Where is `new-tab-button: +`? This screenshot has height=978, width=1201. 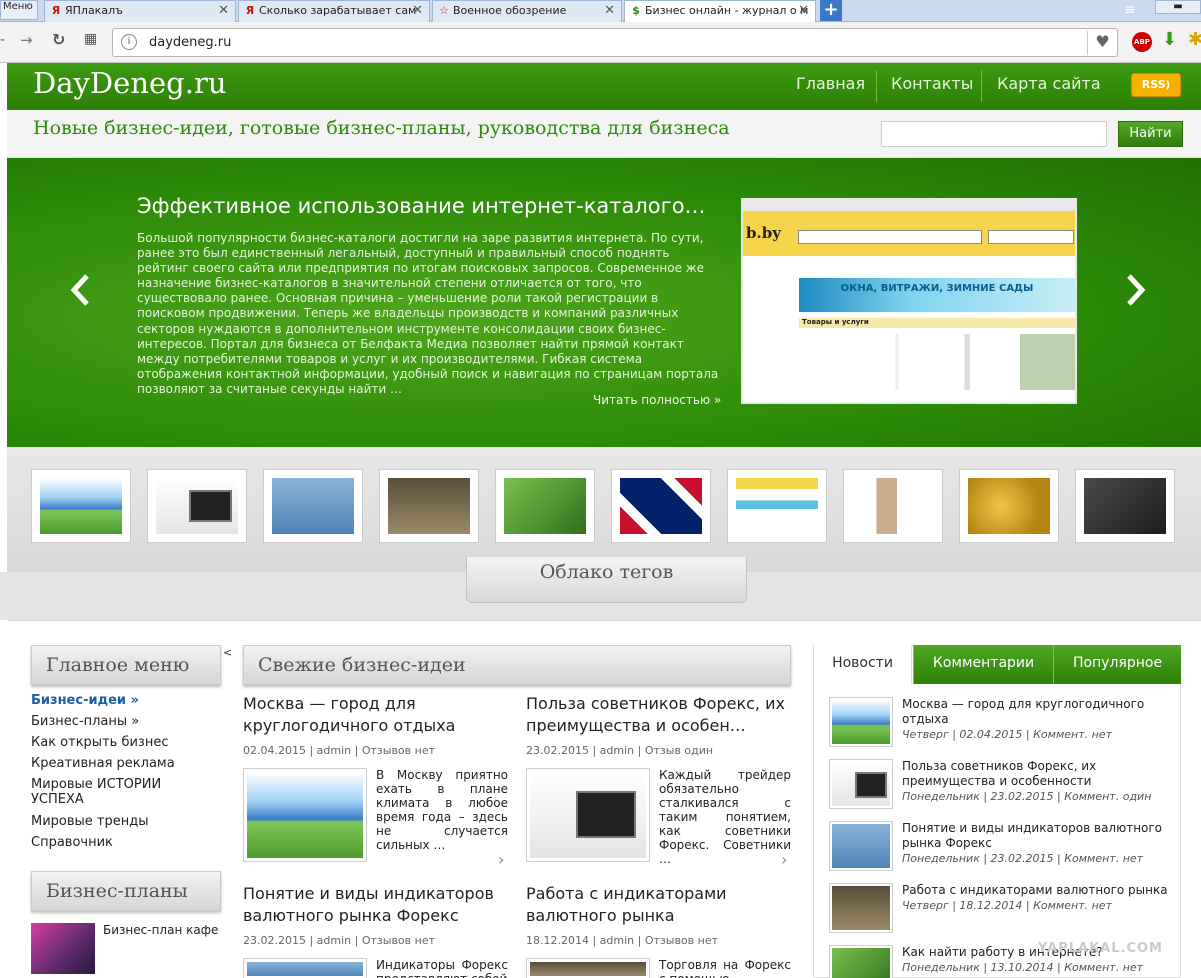 new-tab-button: + is located at coordinates (831, 10).